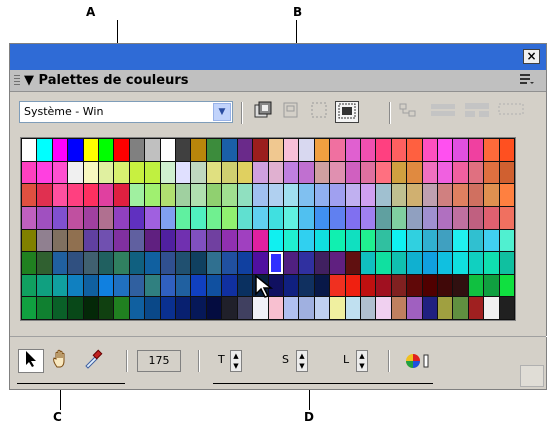 This screenshot has width=553, height=431. What do you see at coordinates (61, 361) in the screenshot?
I see `hand-tool-icon` at bounding box center [61, 361].